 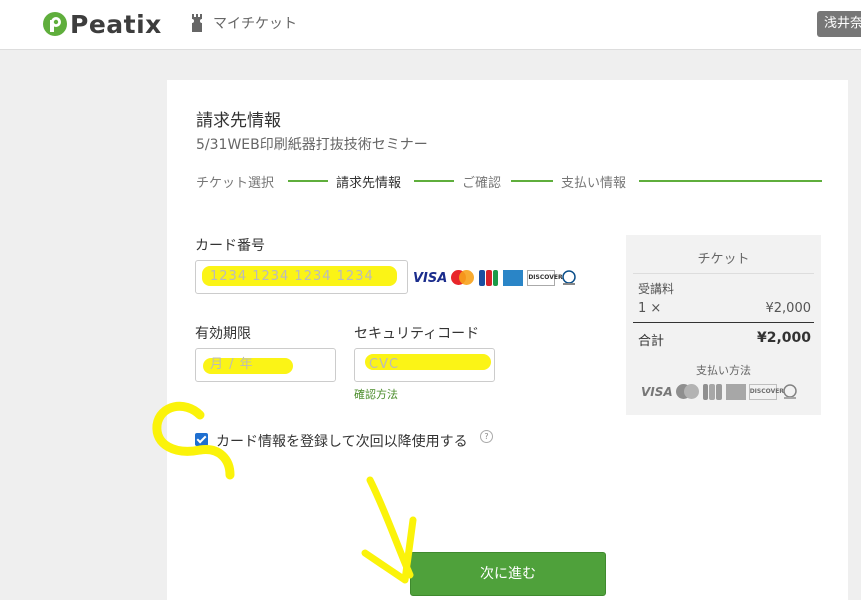 I want to click on user-menu-button: 浅井奈, so click(x=839, y=24).